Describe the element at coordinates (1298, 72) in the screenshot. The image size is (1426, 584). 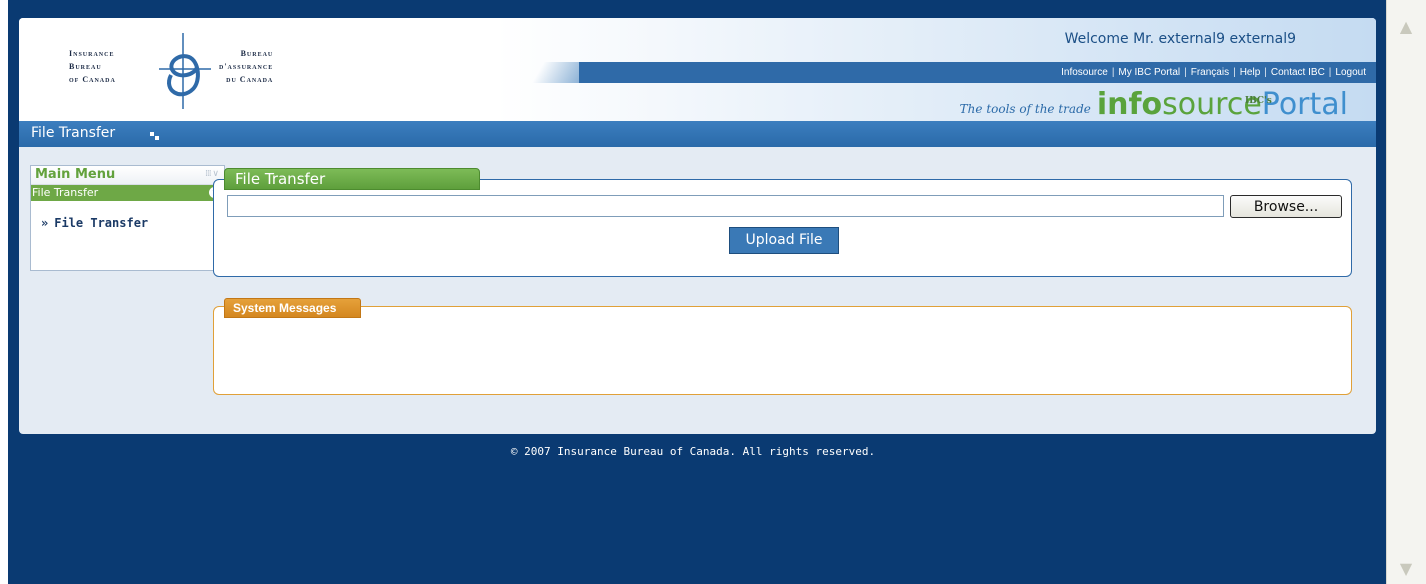
I see `nav-contact-ibc: Contact IBC` at that location.